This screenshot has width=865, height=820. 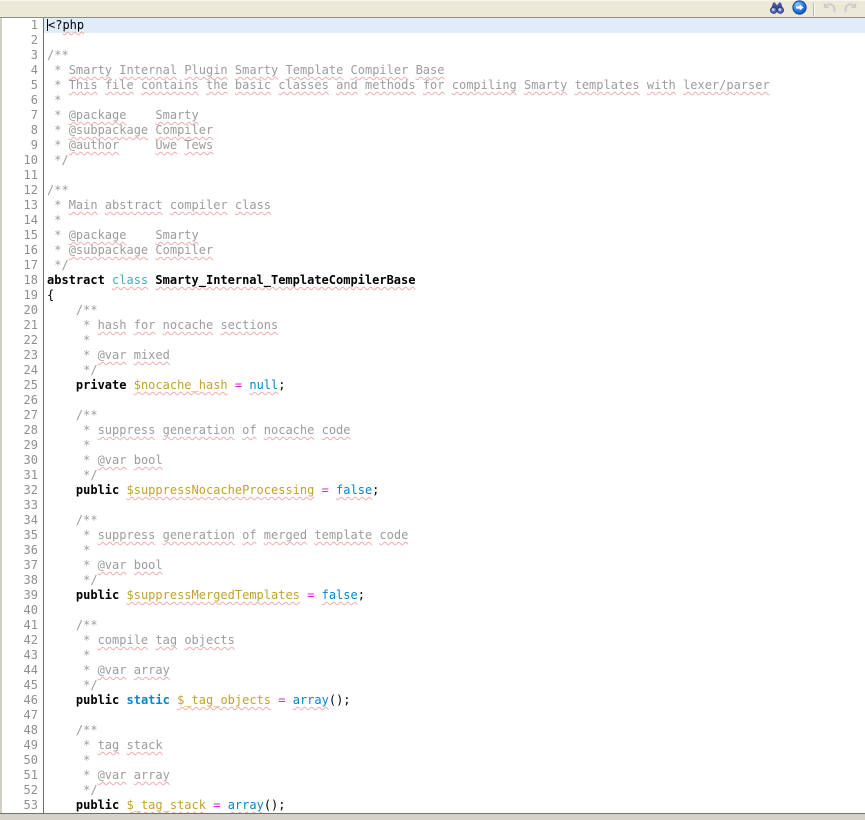 I want to click on line-number: 31, so click(x=23, y=475).